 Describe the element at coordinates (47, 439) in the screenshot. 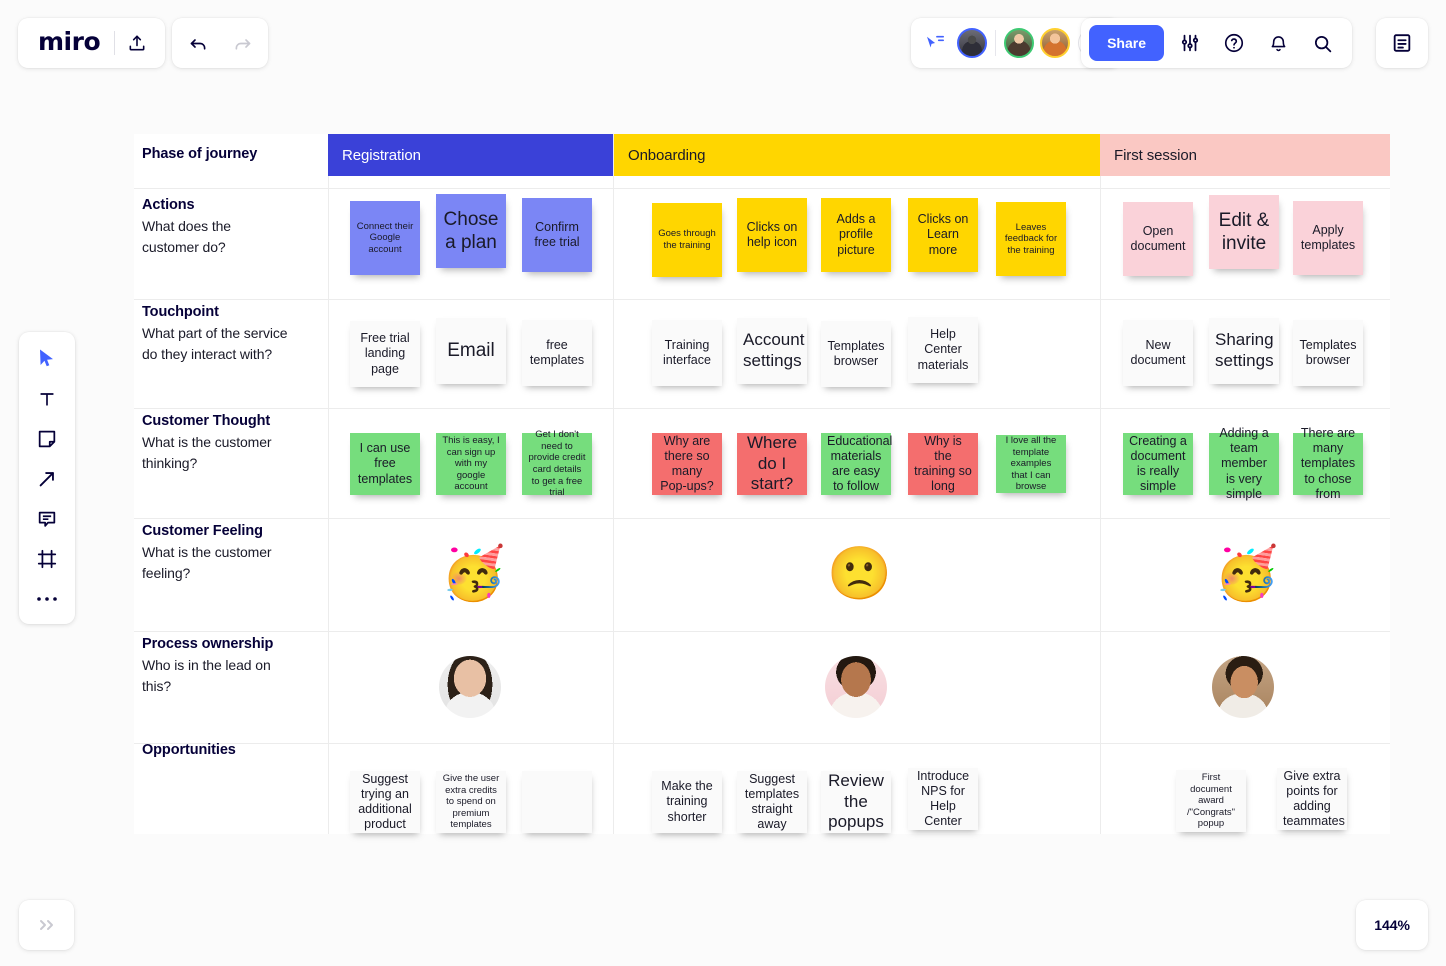

I see `sticky-note-tool` at that location.